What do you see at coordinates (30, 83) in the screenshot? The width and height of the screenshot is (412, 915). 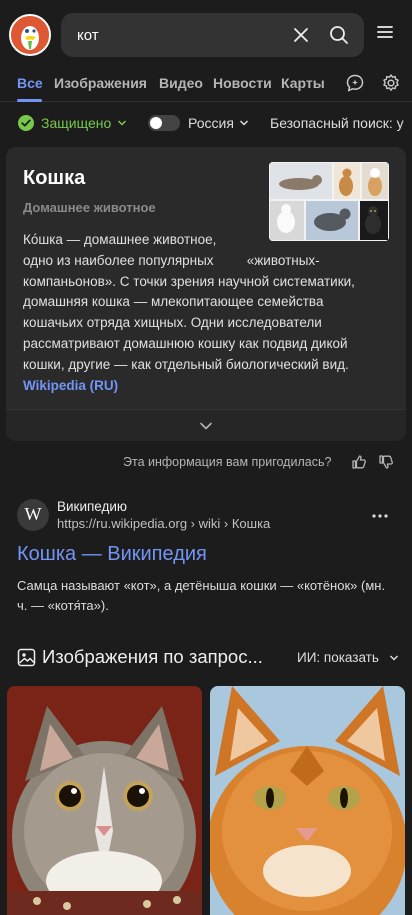 I see `tab-all: Все` at bounding box center [30, 83].